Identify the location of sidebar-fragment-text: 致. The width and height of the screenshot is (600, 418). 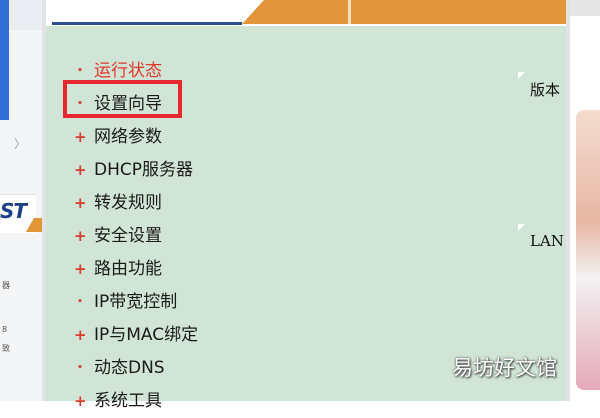
(6, 348).